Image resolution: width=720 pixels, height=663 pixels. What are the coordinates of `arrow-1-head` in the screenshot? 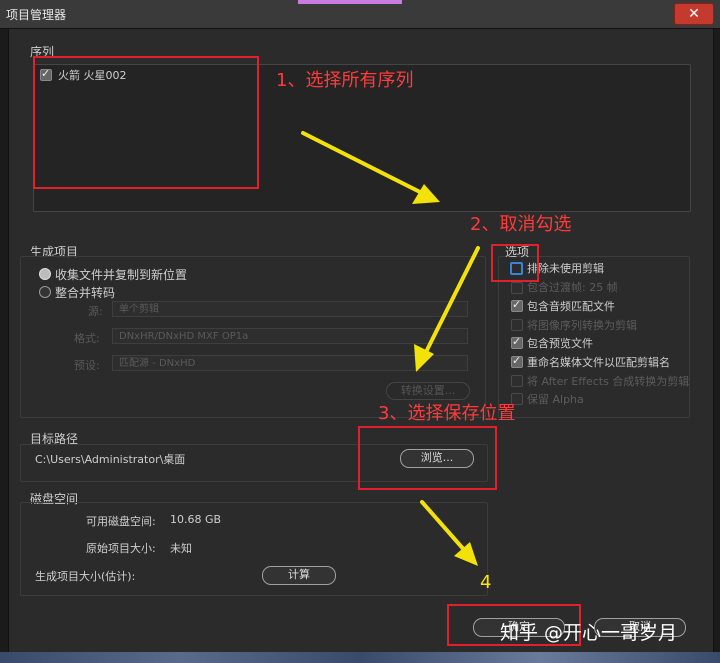 It's located at (426, 194).